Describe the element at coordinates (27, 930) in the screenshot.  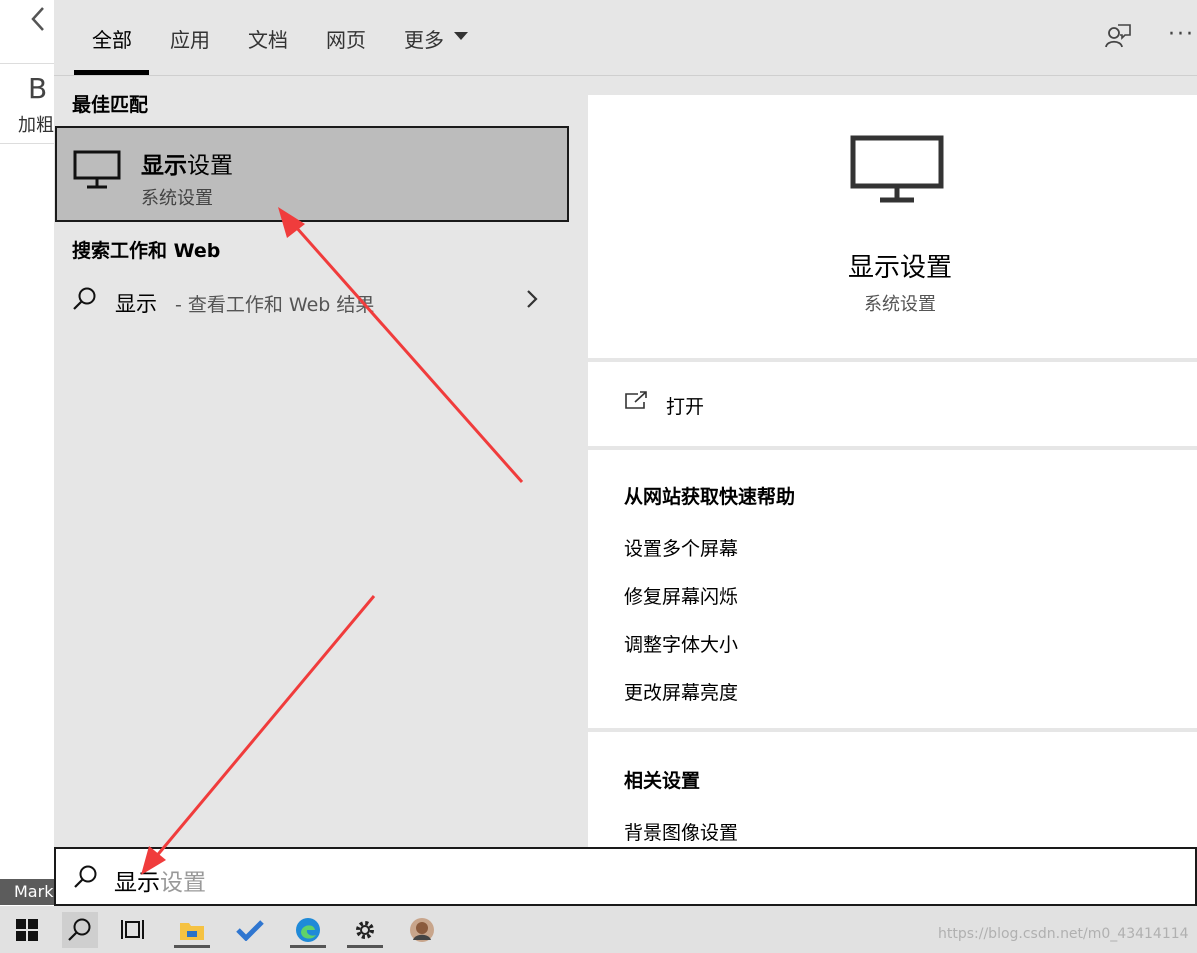
I see `windows-start-icon` at that location.